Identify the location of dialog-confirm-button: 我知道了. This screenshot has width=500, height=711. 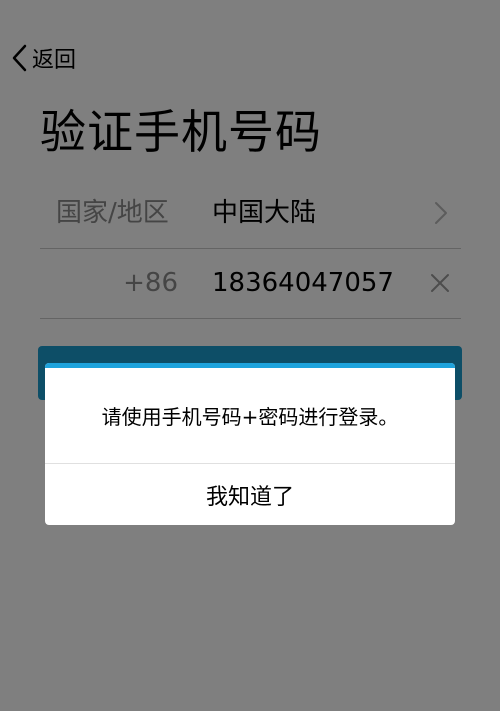
(250, 494).